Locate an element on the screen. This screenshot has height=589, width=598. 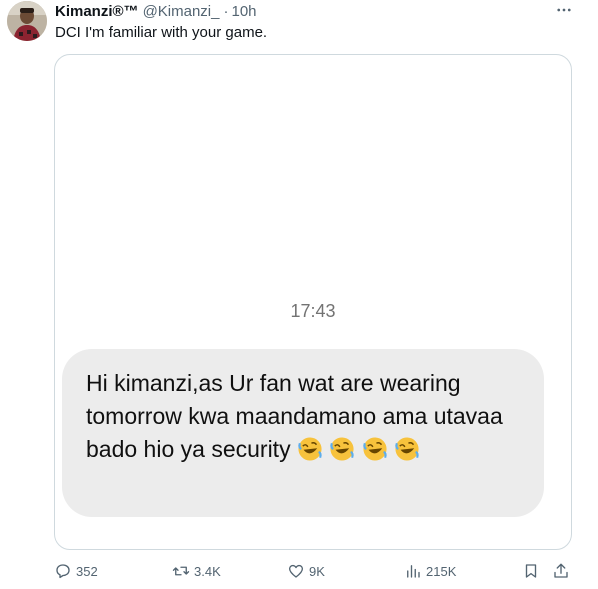
bookmark-button is located at coordinates (531, 571).